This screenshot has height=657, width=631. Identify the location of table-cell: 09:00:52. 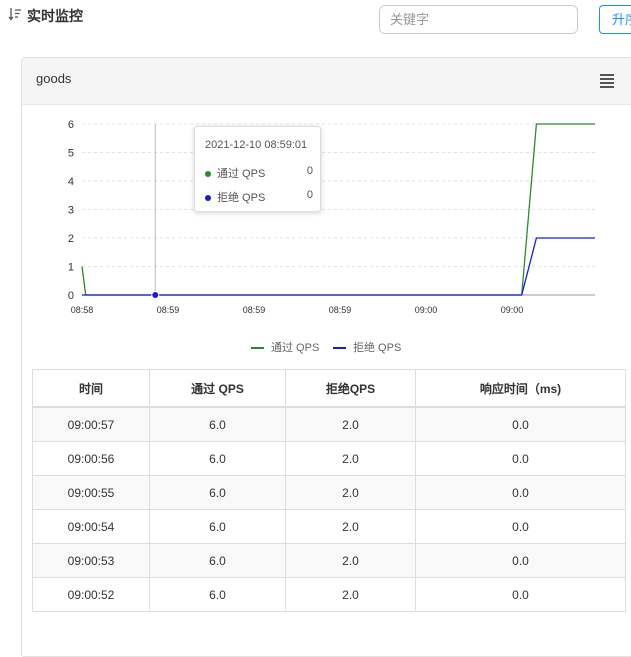
(91, 594).